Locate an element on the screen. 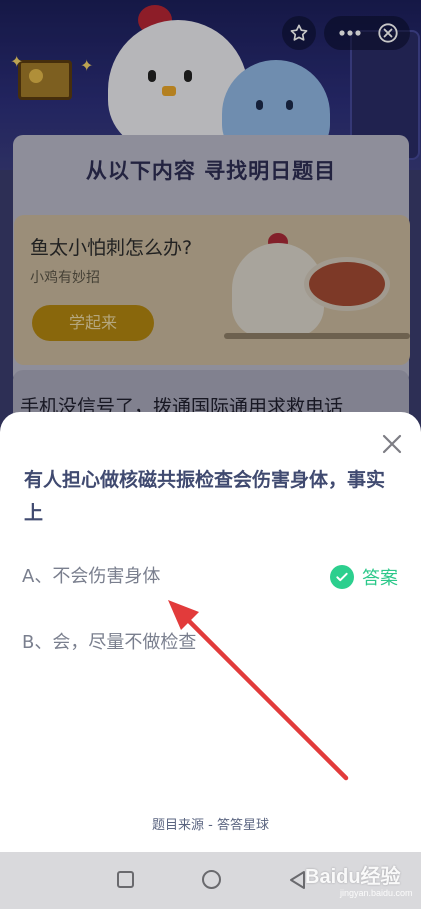 Image resolution: width=421 pixels, height=909 pixels. close-sheet-button is located at coordinates (392, 444).